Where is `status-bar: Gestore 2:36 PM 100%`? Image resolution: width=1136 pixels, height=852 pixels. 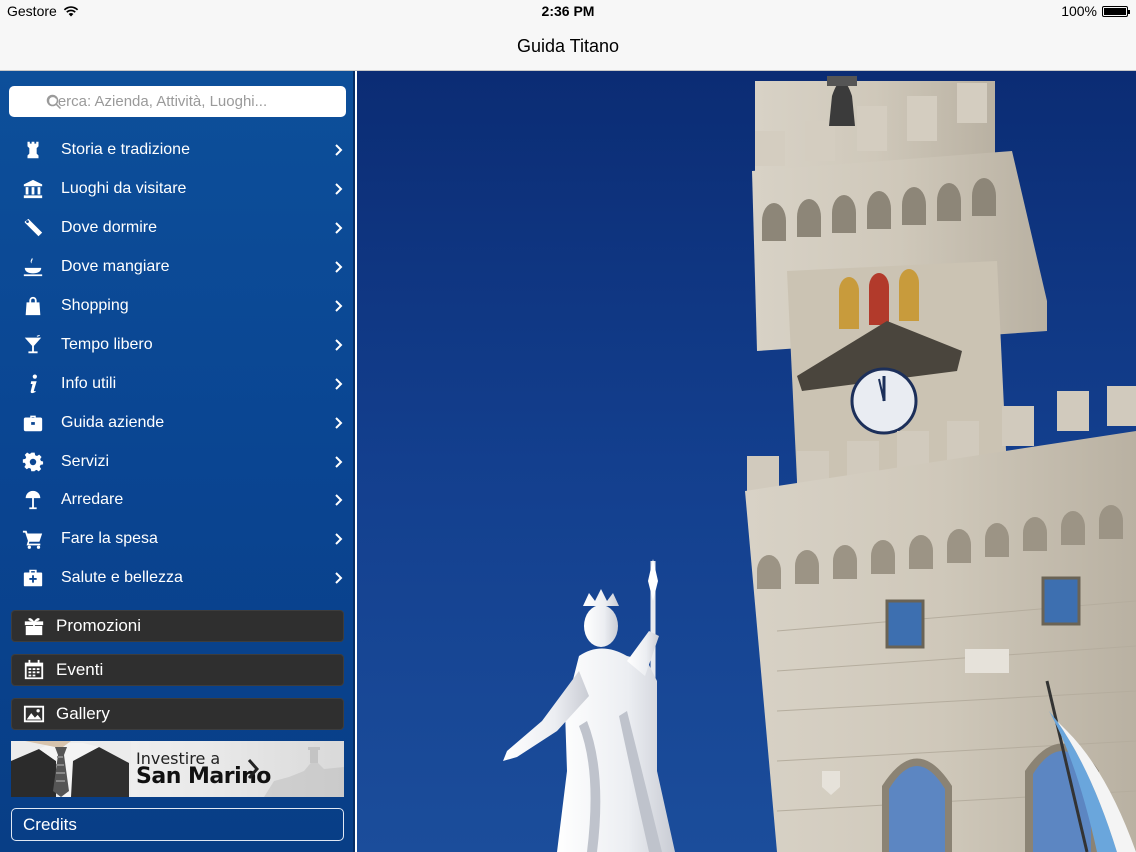 status-bar: Gestore 2:36 PM 100% is located at coordinates (568, 11).